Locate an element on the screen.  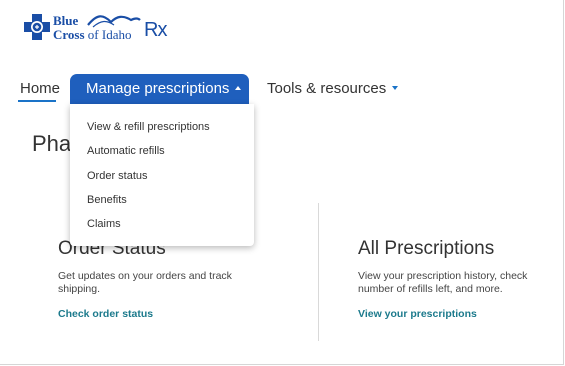
brand-rx: Rx is located at coordinates (155, 30).